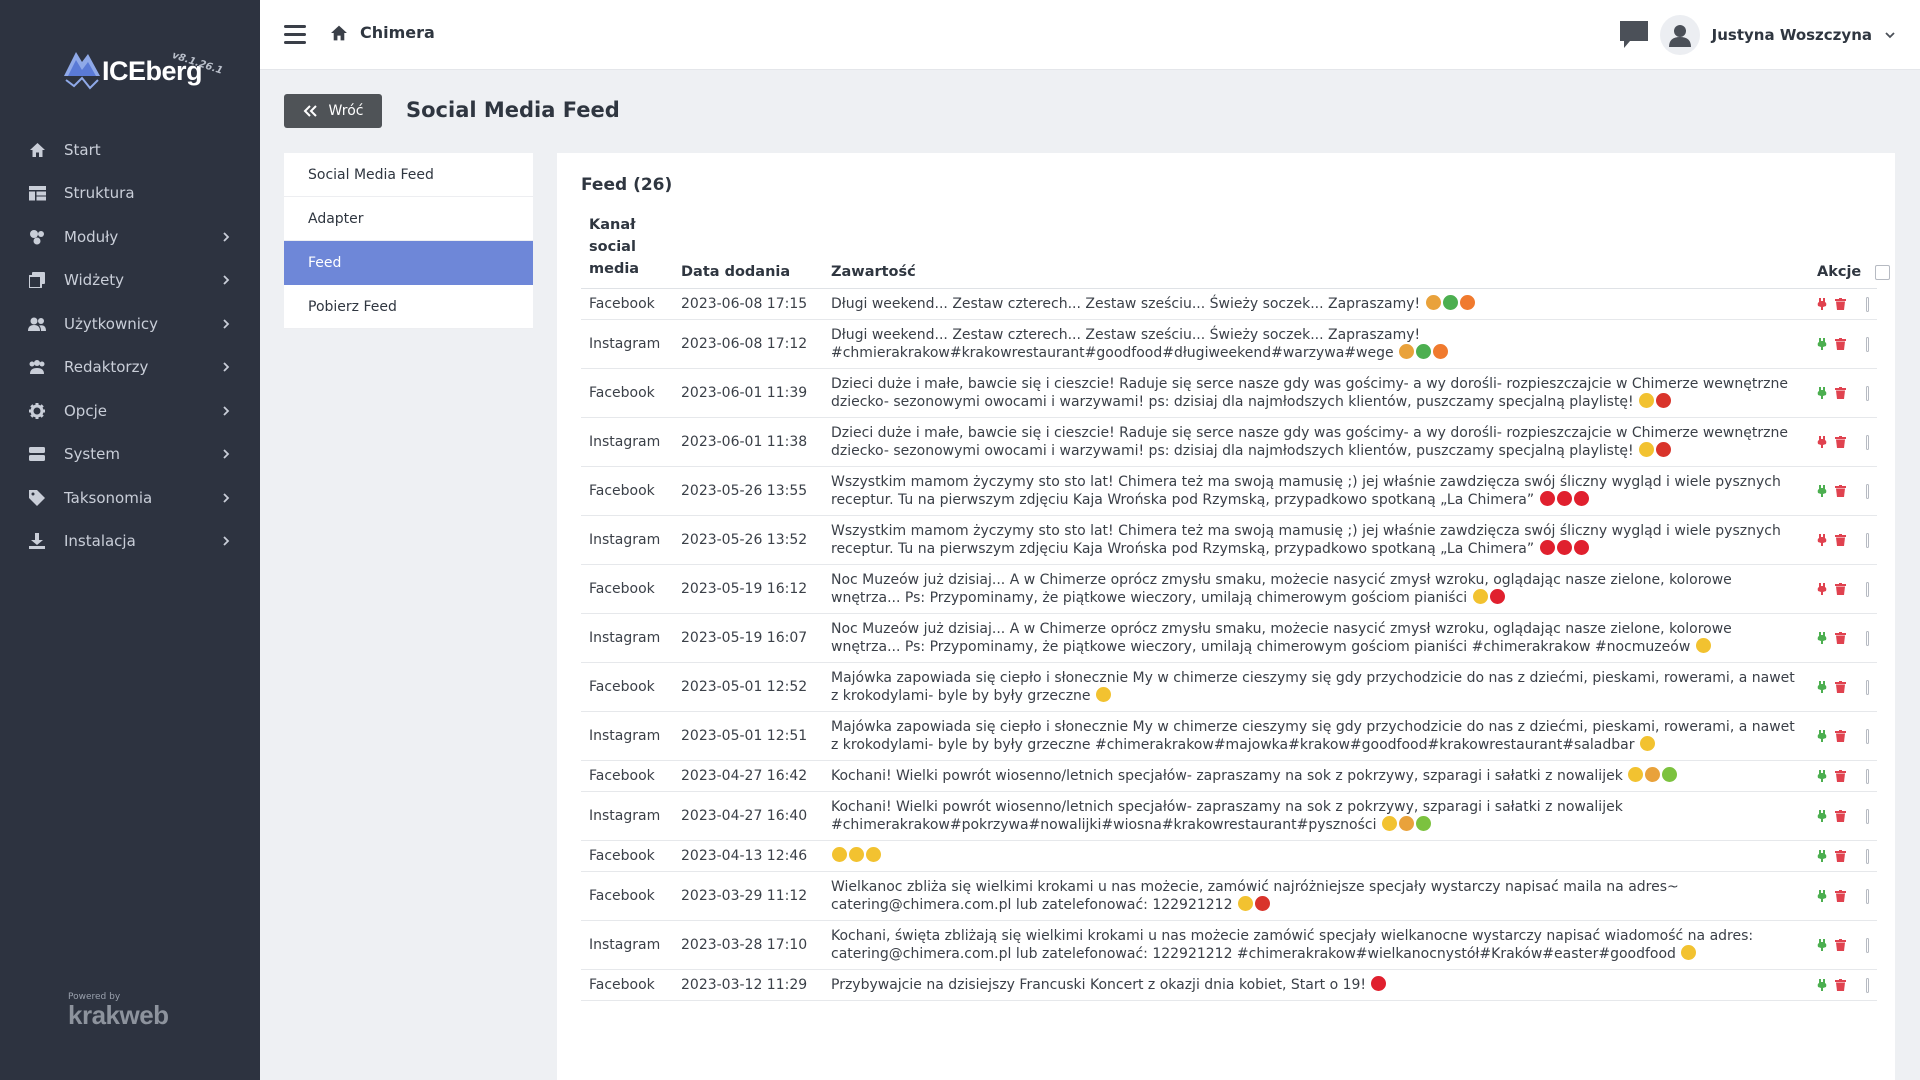 Image resolution: width=1920 pixels, height=1080 pixels. Describe the element at coordinates (339, 33) in the screenshot. I see `home-icon` at that location.